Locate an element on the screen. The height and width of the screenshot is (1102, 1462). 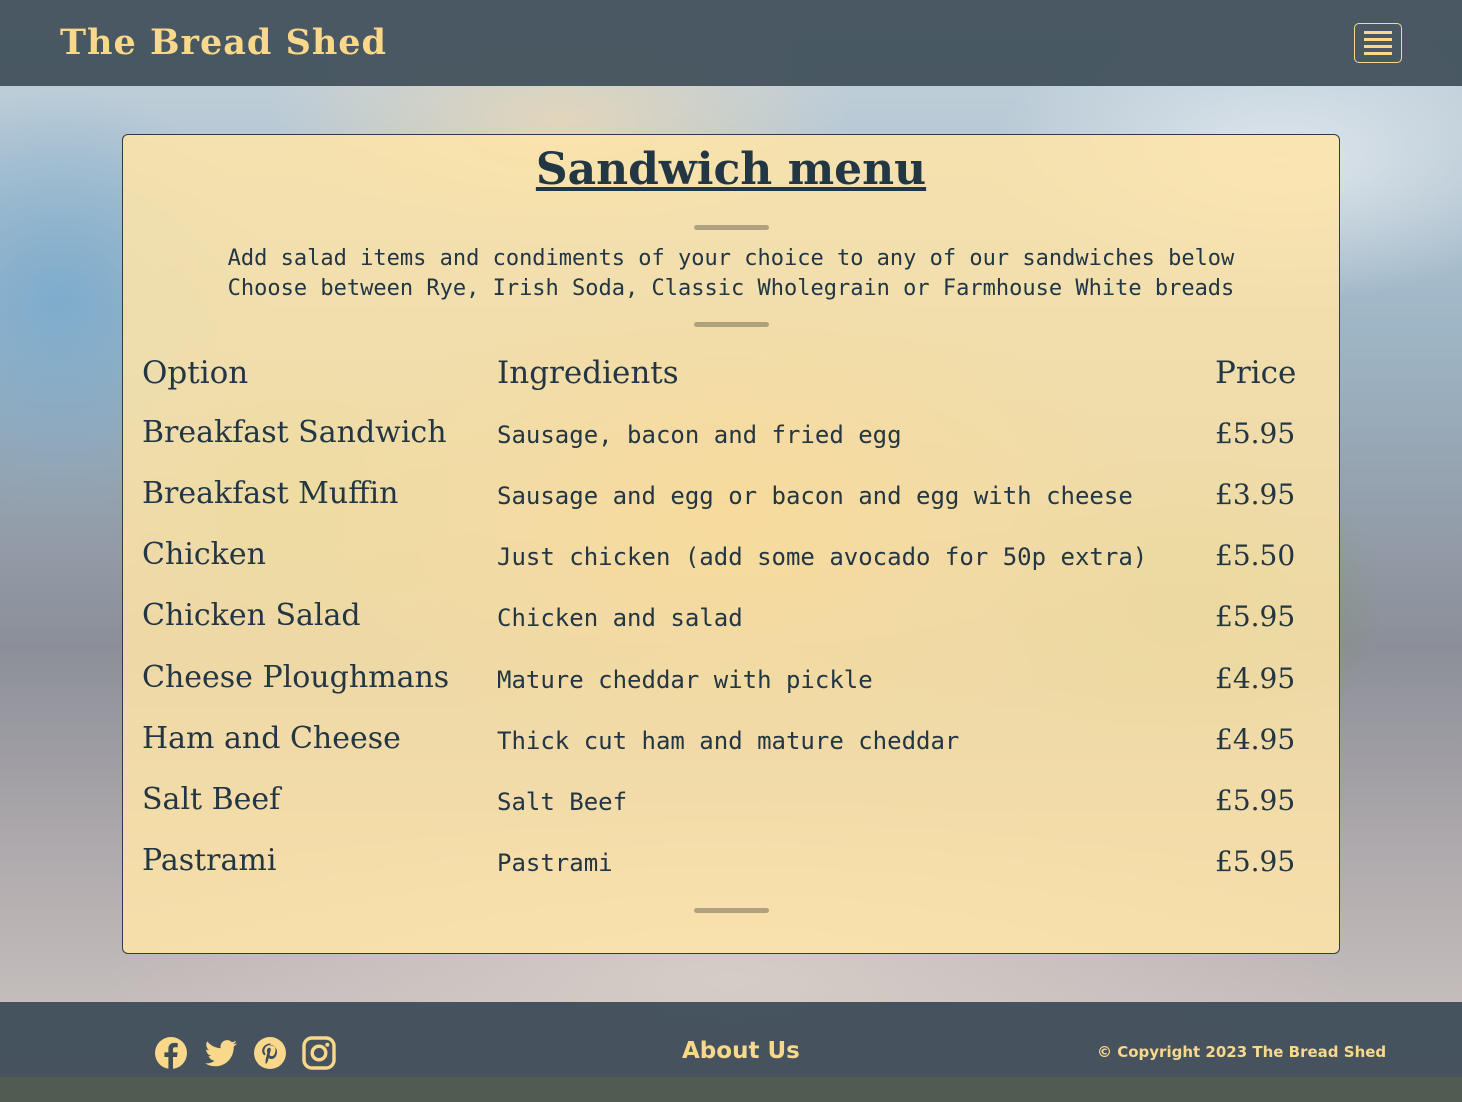
item-ingredients: Pastrami is located at coordinates (555, 863).